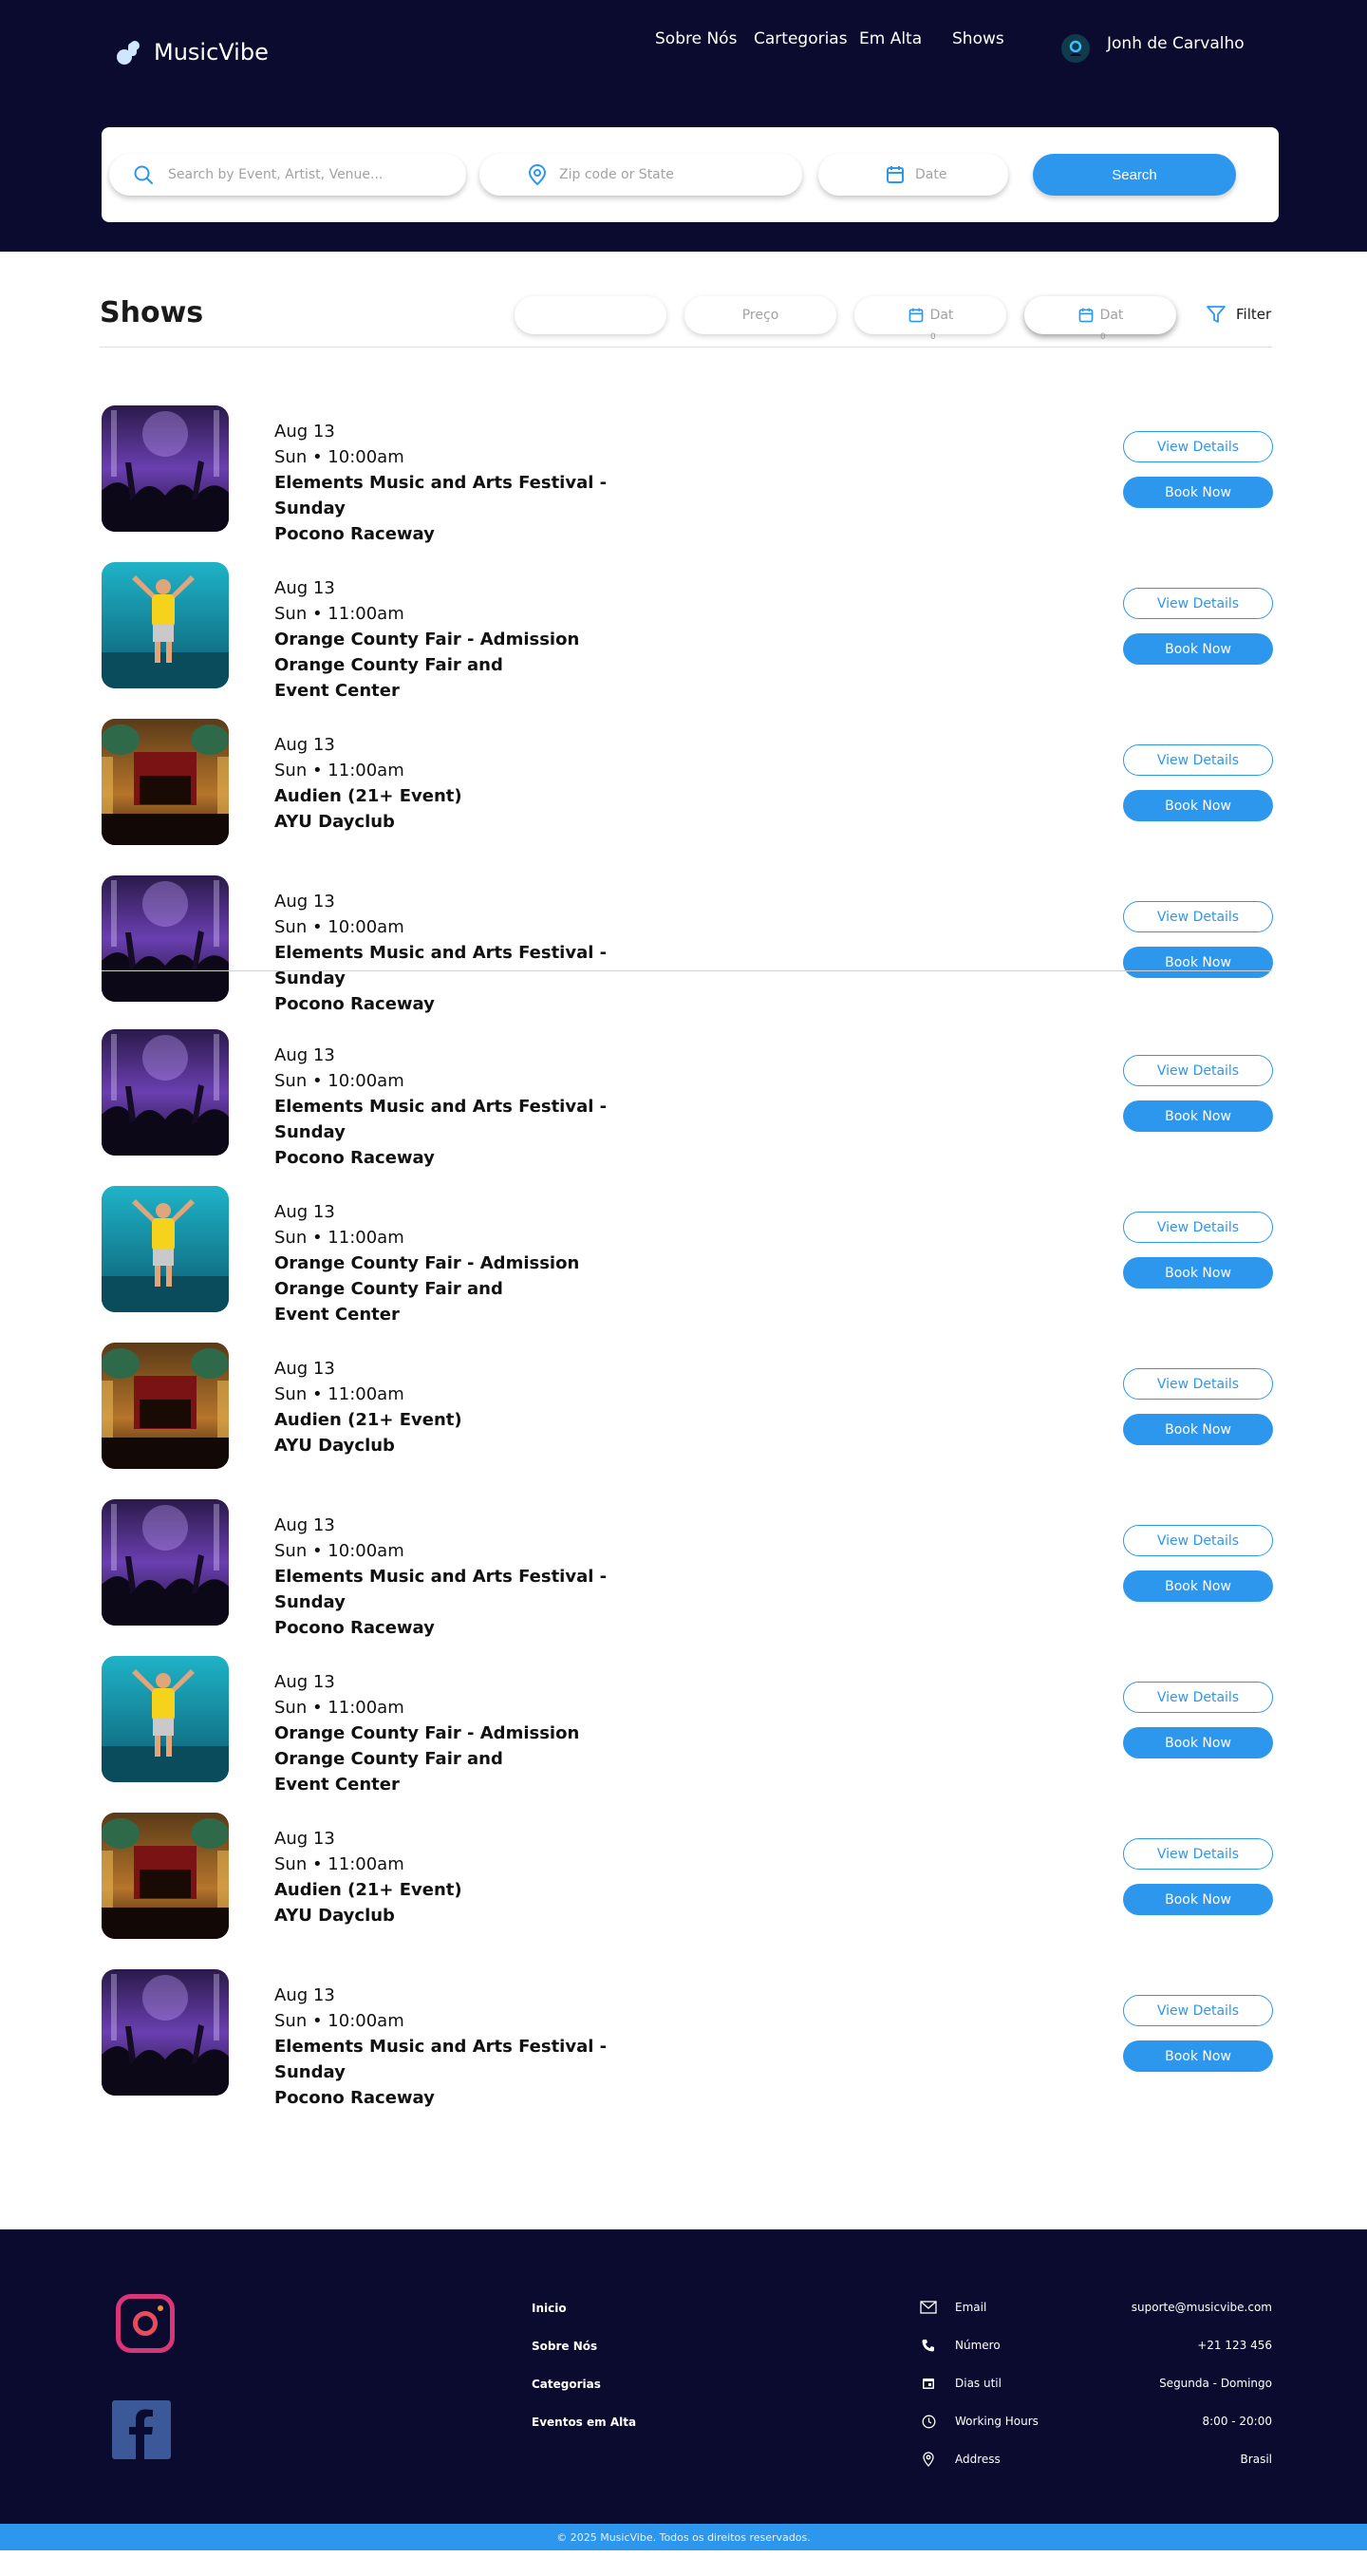 The image size is (1367, 2576). Describe the element at coordinates (760, 315) in the screenshot. I see `filter-price-select: Preço` at that location.